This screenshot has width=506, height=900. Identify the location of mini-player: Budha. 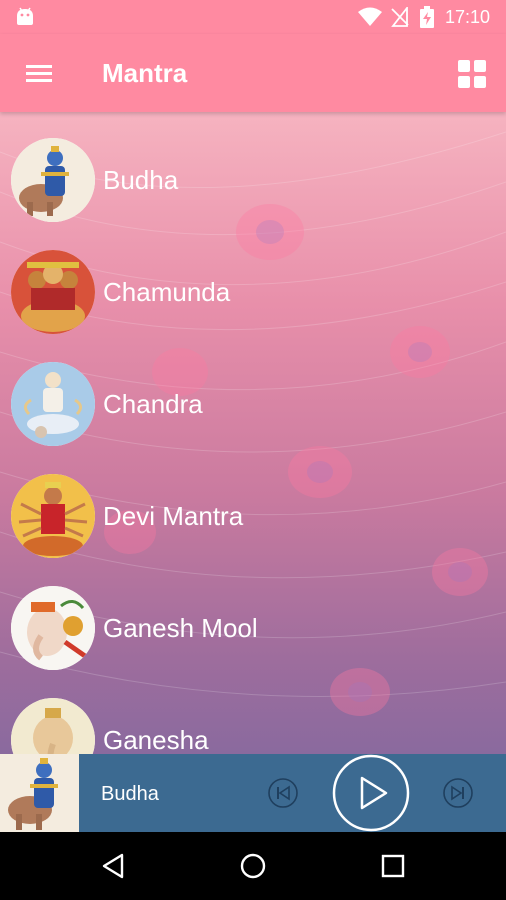
(253, 793).